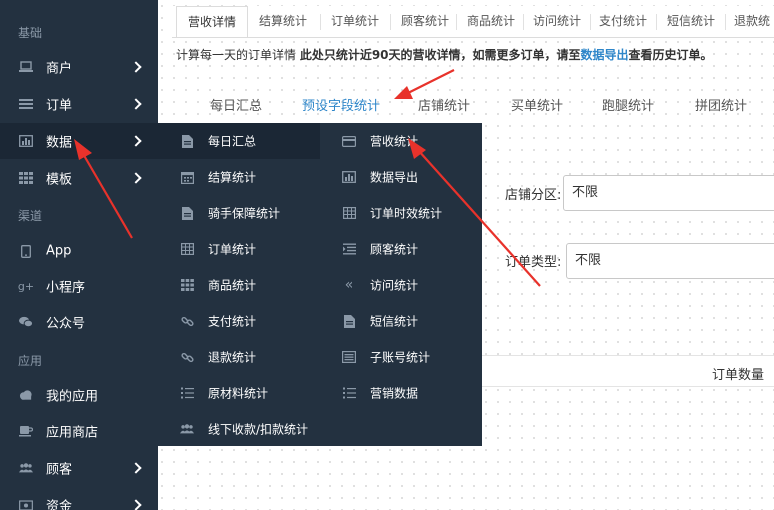 This screenshot has height=510, width=774. What do you see at coordinates (341, 104) in the screenshot?
I see `subtab-preset-field-stats: 预设字段统计` at bounding box center [341, 104].